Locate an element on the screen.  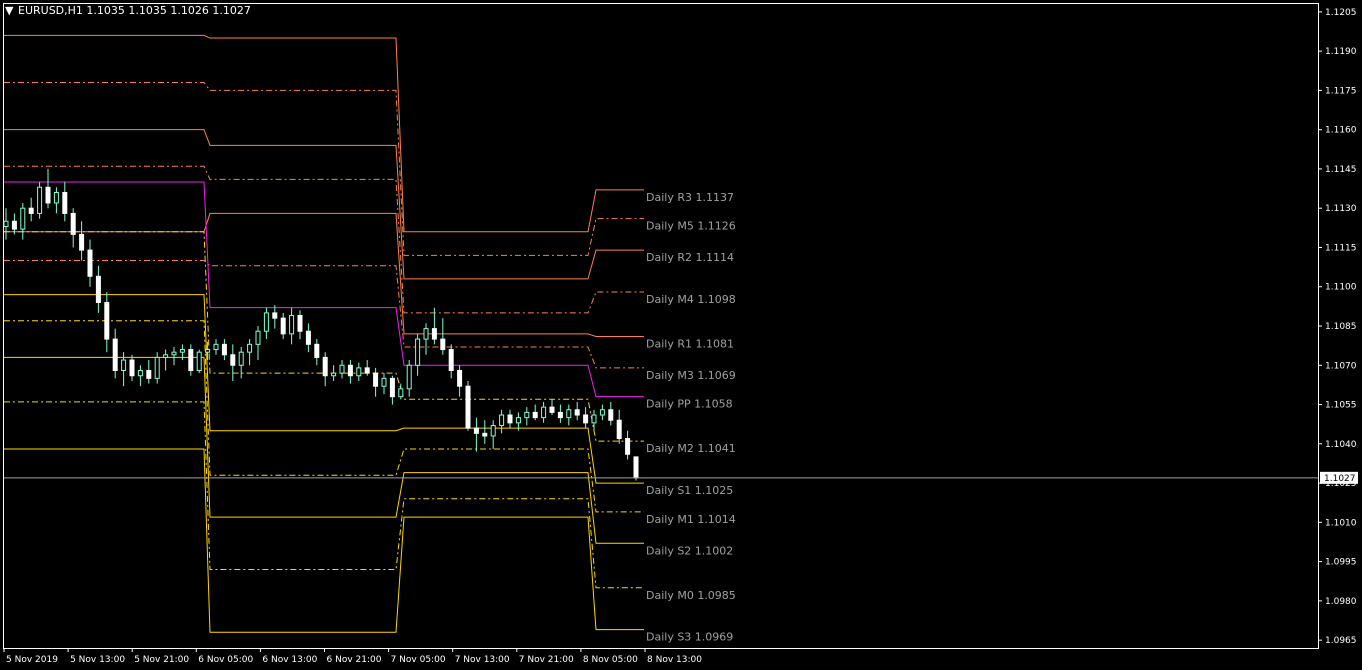
y-tick-label: 1.0980 is located at coordinates (1341, 602).